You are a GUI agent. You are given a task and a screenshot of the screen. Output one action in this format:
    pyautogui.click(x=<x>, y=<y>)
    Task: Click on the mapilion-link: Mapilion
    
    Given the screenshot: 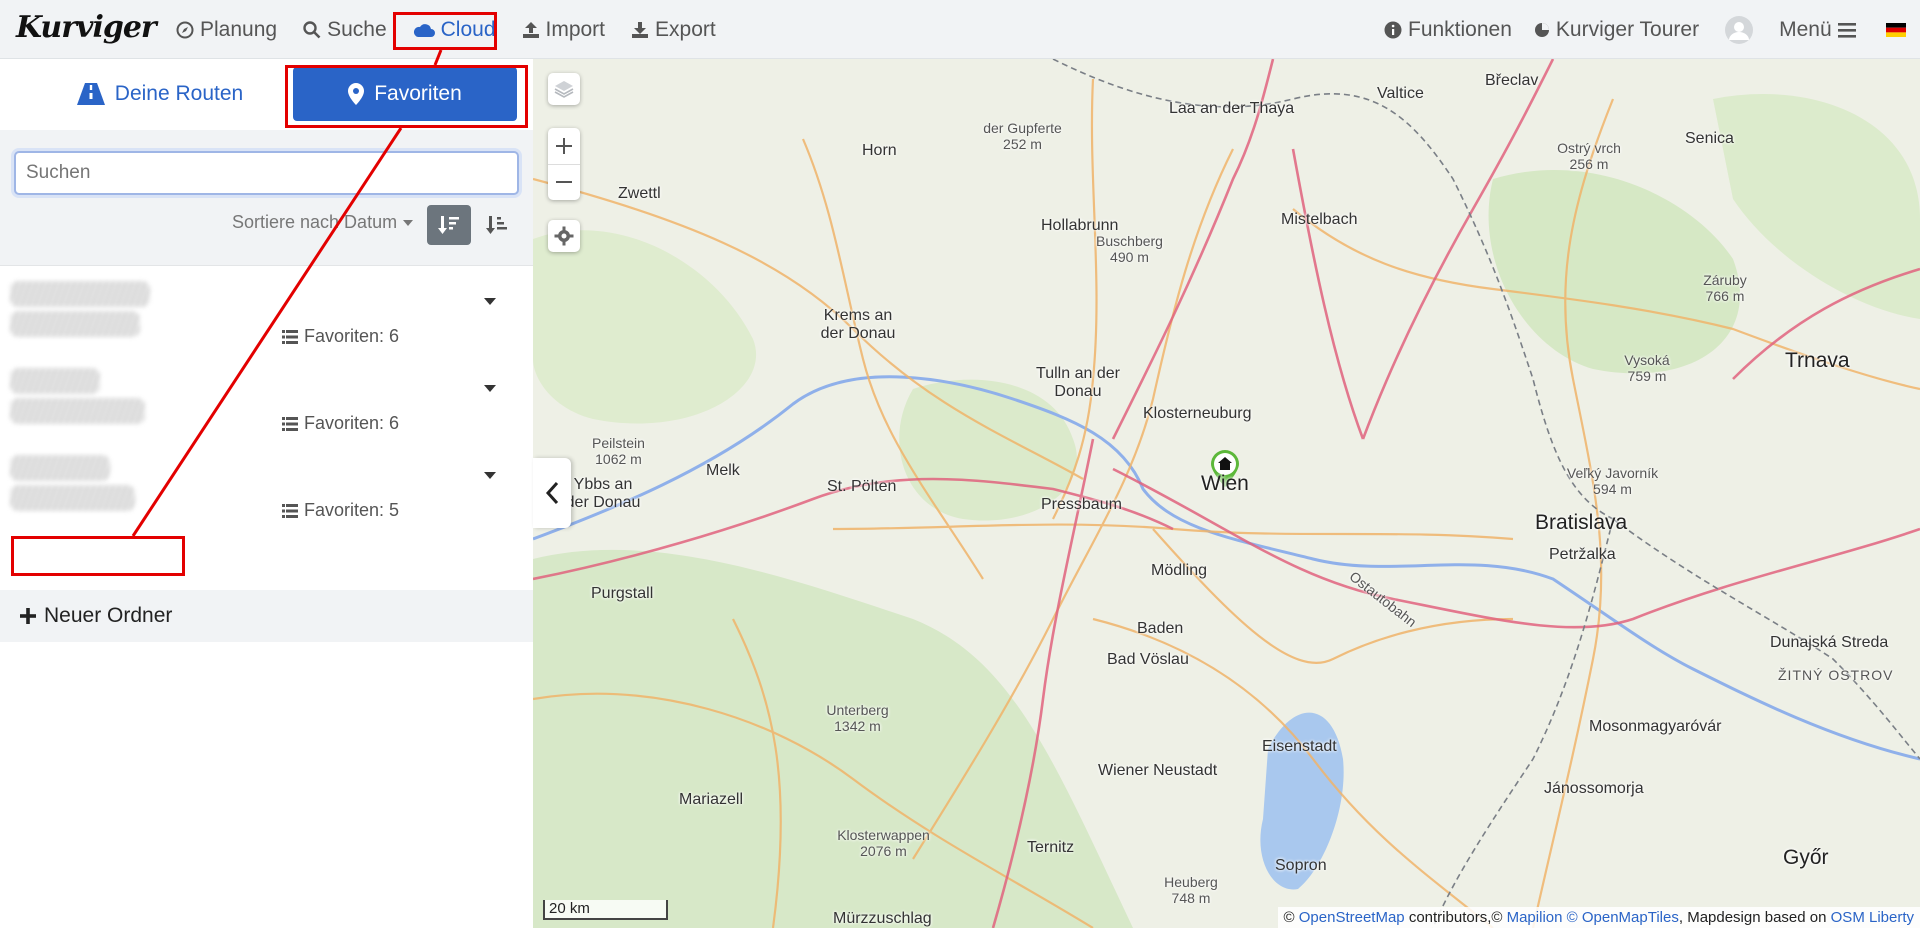 What is the action you would take?
    pyautogui.click(x=1535, y=917)
    